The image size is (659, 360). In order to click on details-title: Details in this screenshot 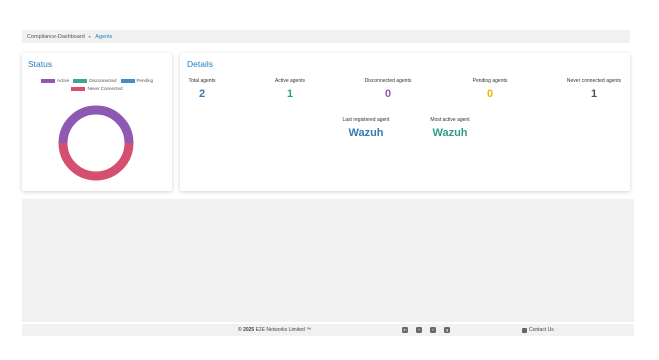, I will do `click(200, 64)`.